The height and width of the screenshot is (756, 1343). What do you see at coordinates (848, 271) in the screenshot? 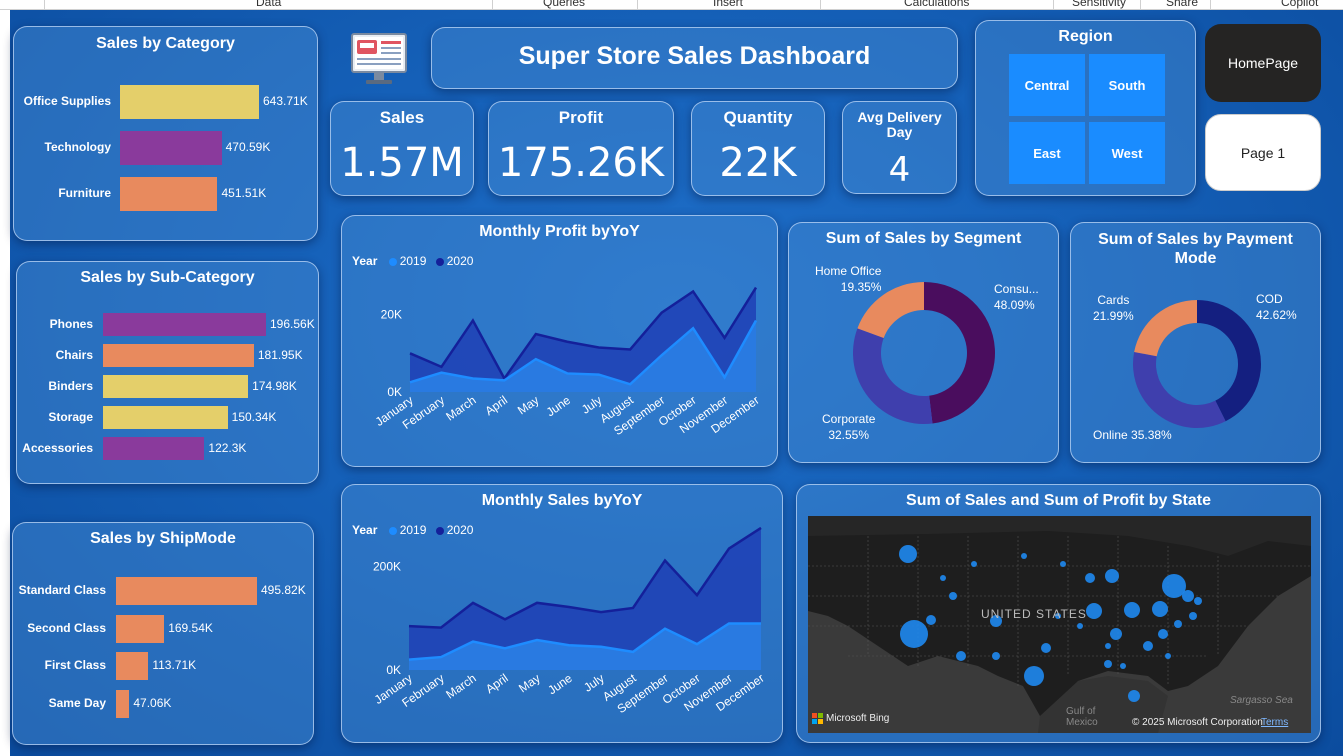
I see `segment-homeoffice-name: Home Office` at bounding box center [848, 271].